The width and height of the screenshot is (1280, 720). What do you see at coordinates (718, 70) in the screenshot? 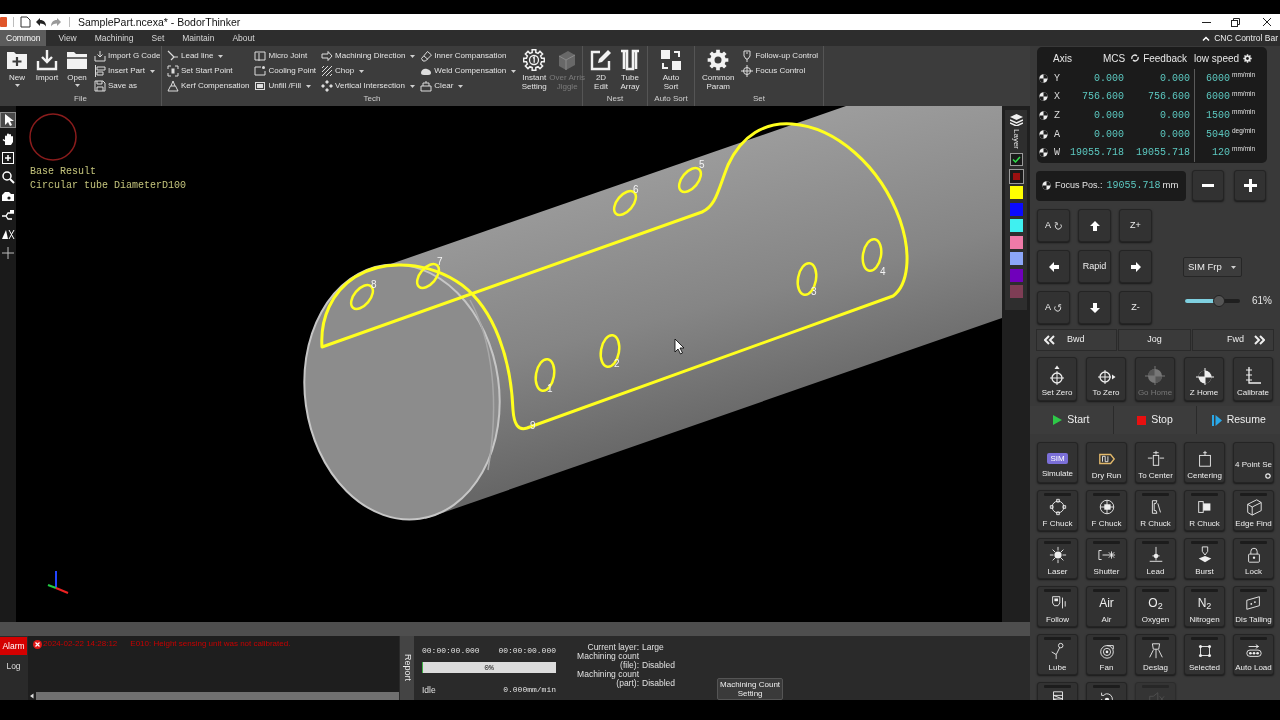
I see `ribbon-button: Common Param` at bounding box center [718, 70].